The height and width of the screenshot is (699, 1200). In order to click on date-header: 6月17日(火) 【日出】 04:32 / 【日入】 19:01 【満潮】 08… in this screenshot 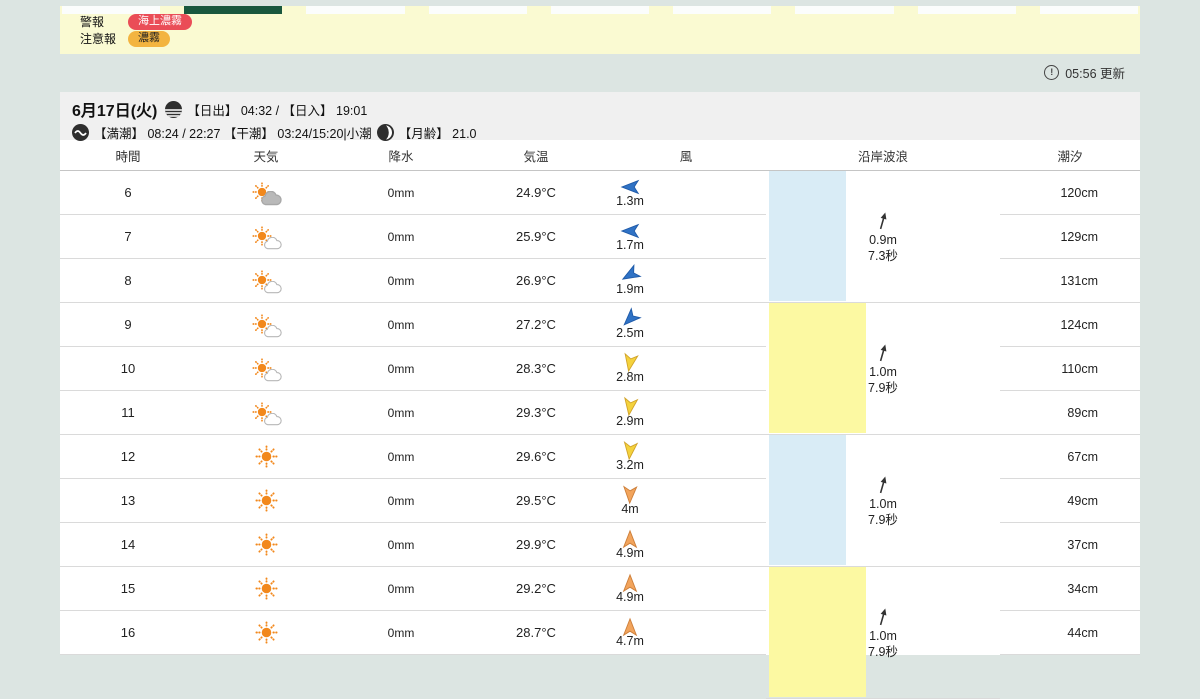, I will do `click(600, 116)`.